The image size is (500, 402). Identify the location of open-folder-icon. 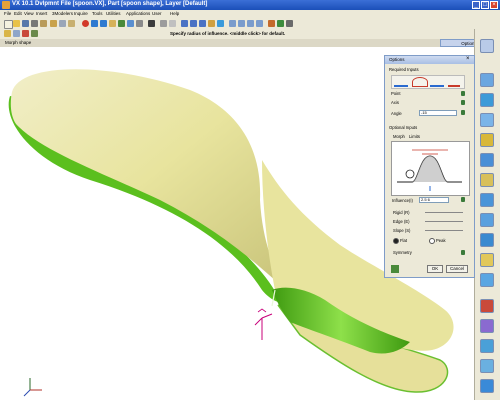
(16, 23).